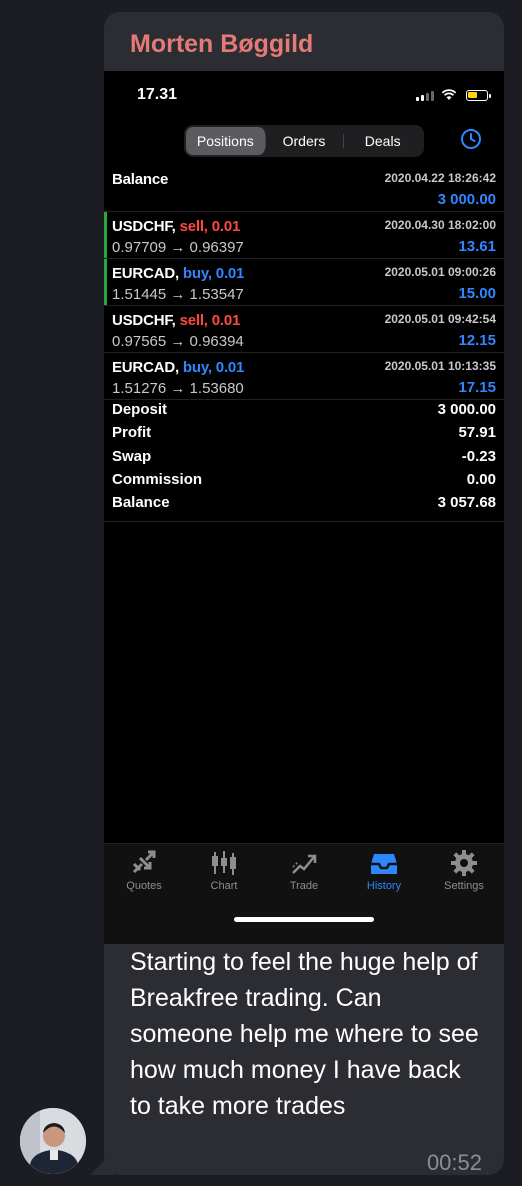 This screenshot has width=522, height=1186. What do you see at coordinates (304, 456) in the screenshot?
I see `summary-row-swap: Swap -0.23` at bounding box center [304, 456].